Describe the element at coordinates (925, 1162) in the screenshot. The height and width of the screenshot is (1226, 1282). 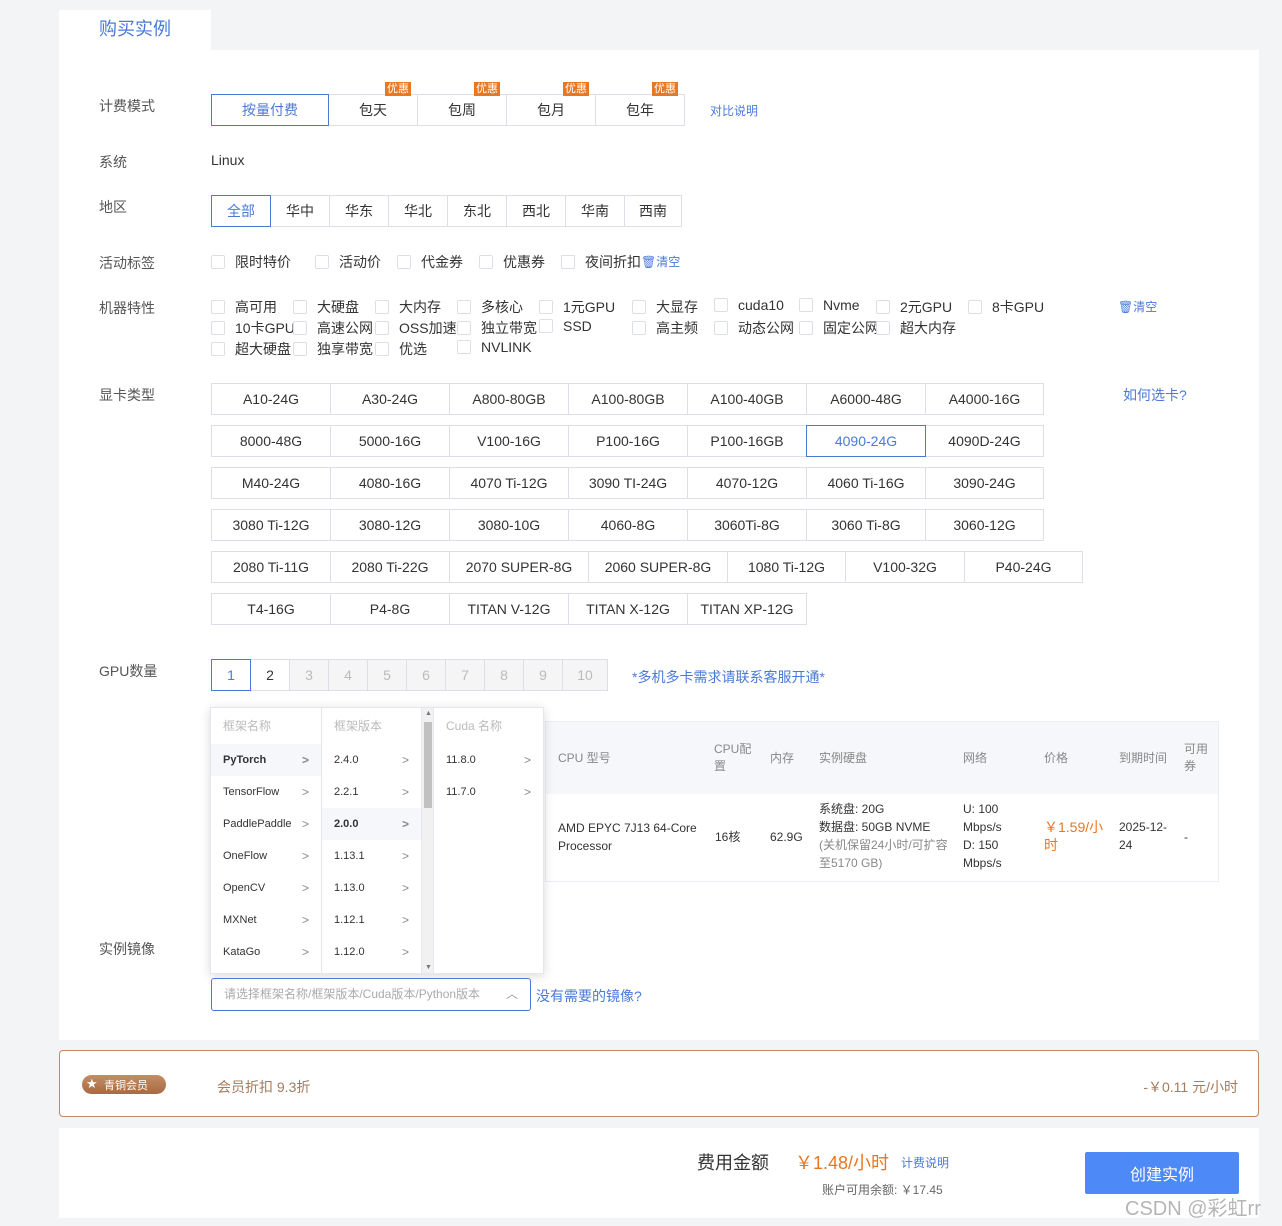
I see `fee-help-link: 计费说明` at that location.